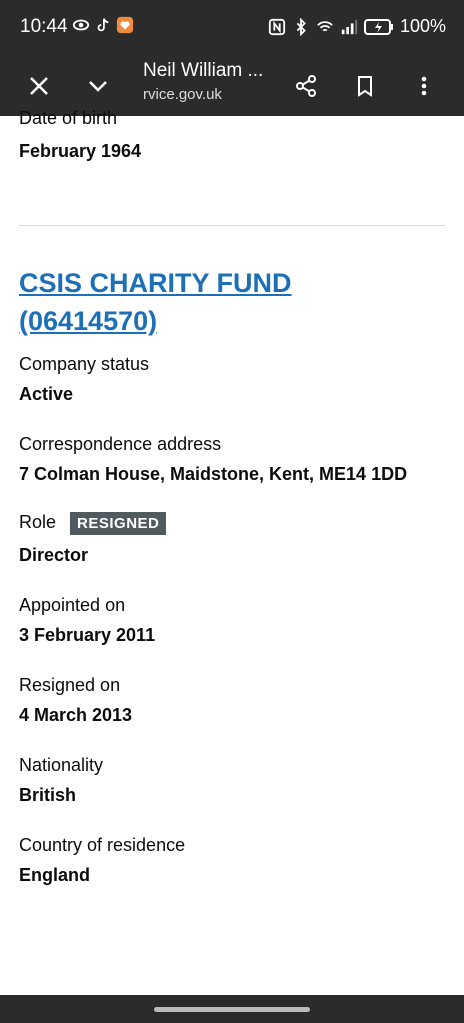 The height and width of the screenshot is (1023, 464). I want to click on share-icon, so click(306, 86).